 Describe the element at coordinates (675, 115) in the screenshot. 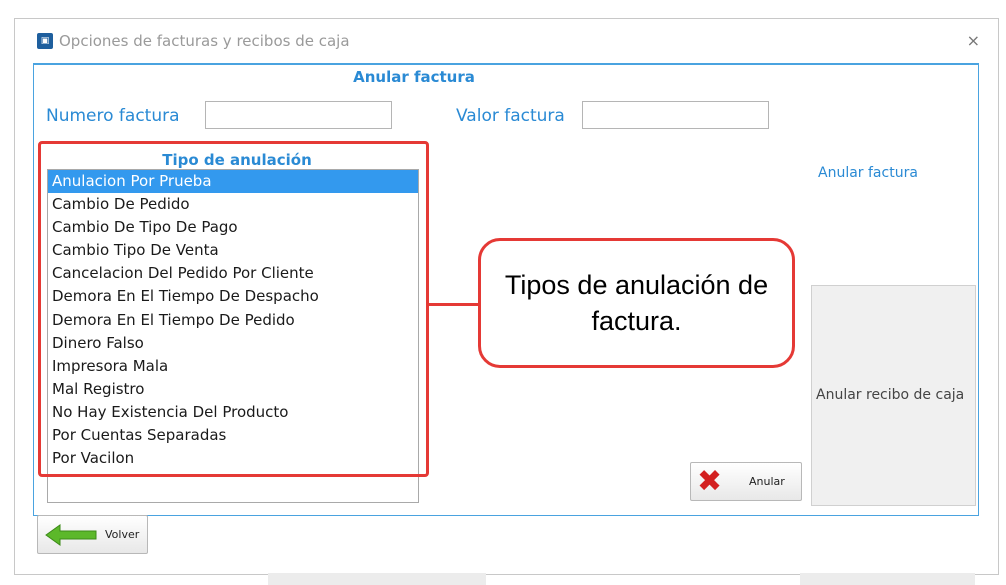

I see `valor-factura-input` at that location.